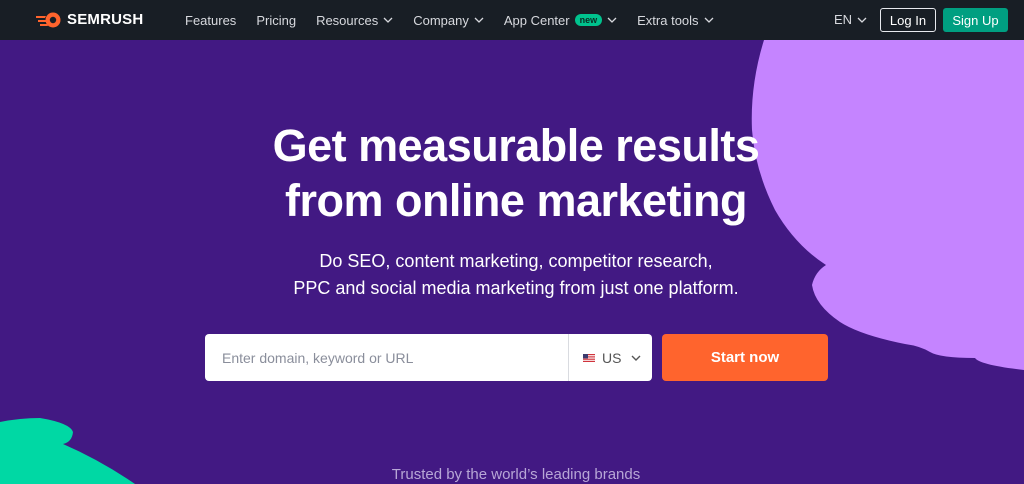 The width and height of the screenshot is (1024, 484). What do you see at coordinates (668, 20) in the screenshot?
I see `nav-item-label: Extra tools` at bounding box center [668, 20].